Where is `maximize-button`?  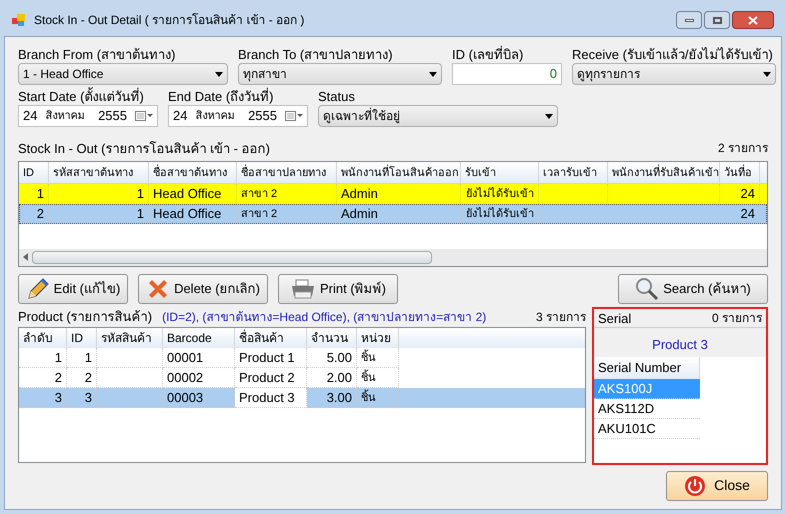 maximize-button is located at coordinates (717, 20).